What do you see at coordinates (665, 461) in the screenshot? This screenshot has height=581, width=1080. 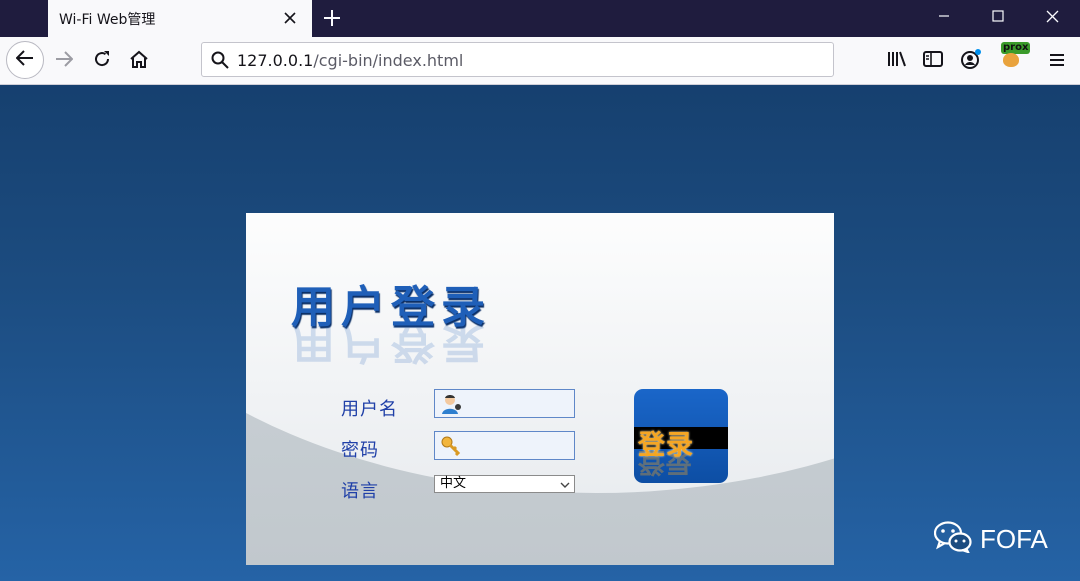 I see `login-button-label-reflection: 登录` at bounding box center [665, 461].